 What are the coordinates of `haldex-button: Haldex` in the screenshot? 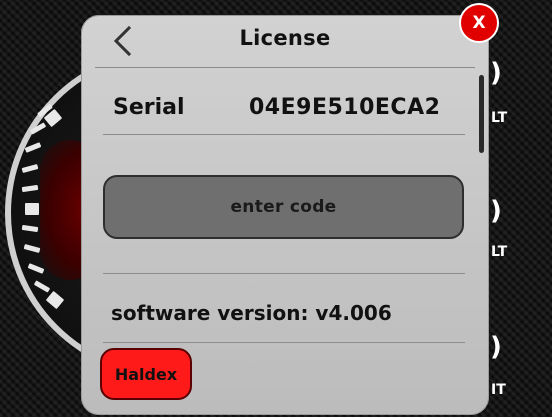 It's located at (146, 374).